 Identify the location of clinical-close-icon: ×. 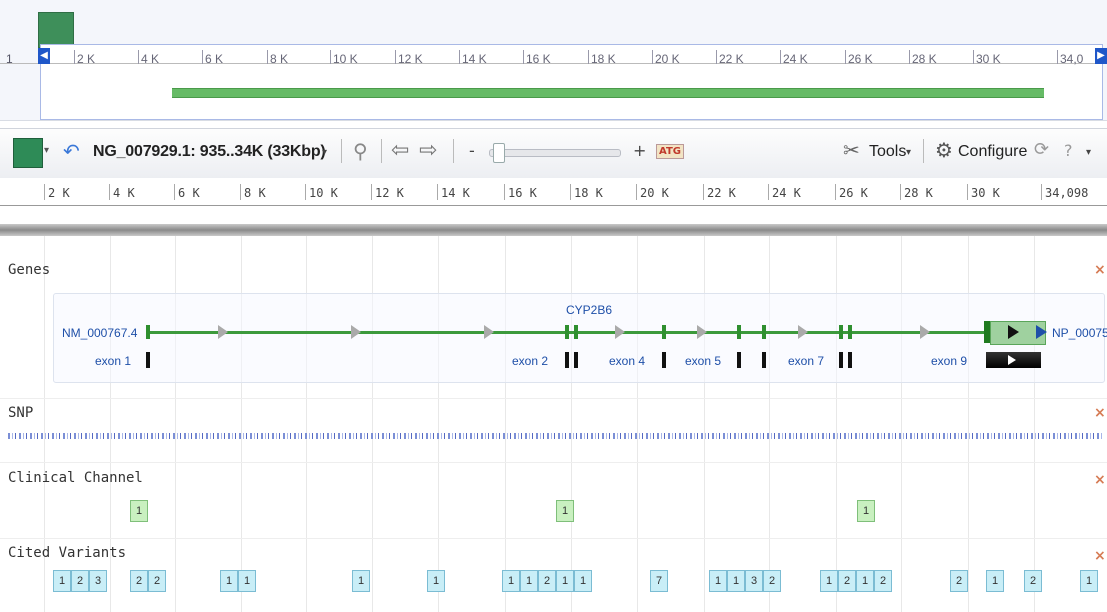
(1100, 480).